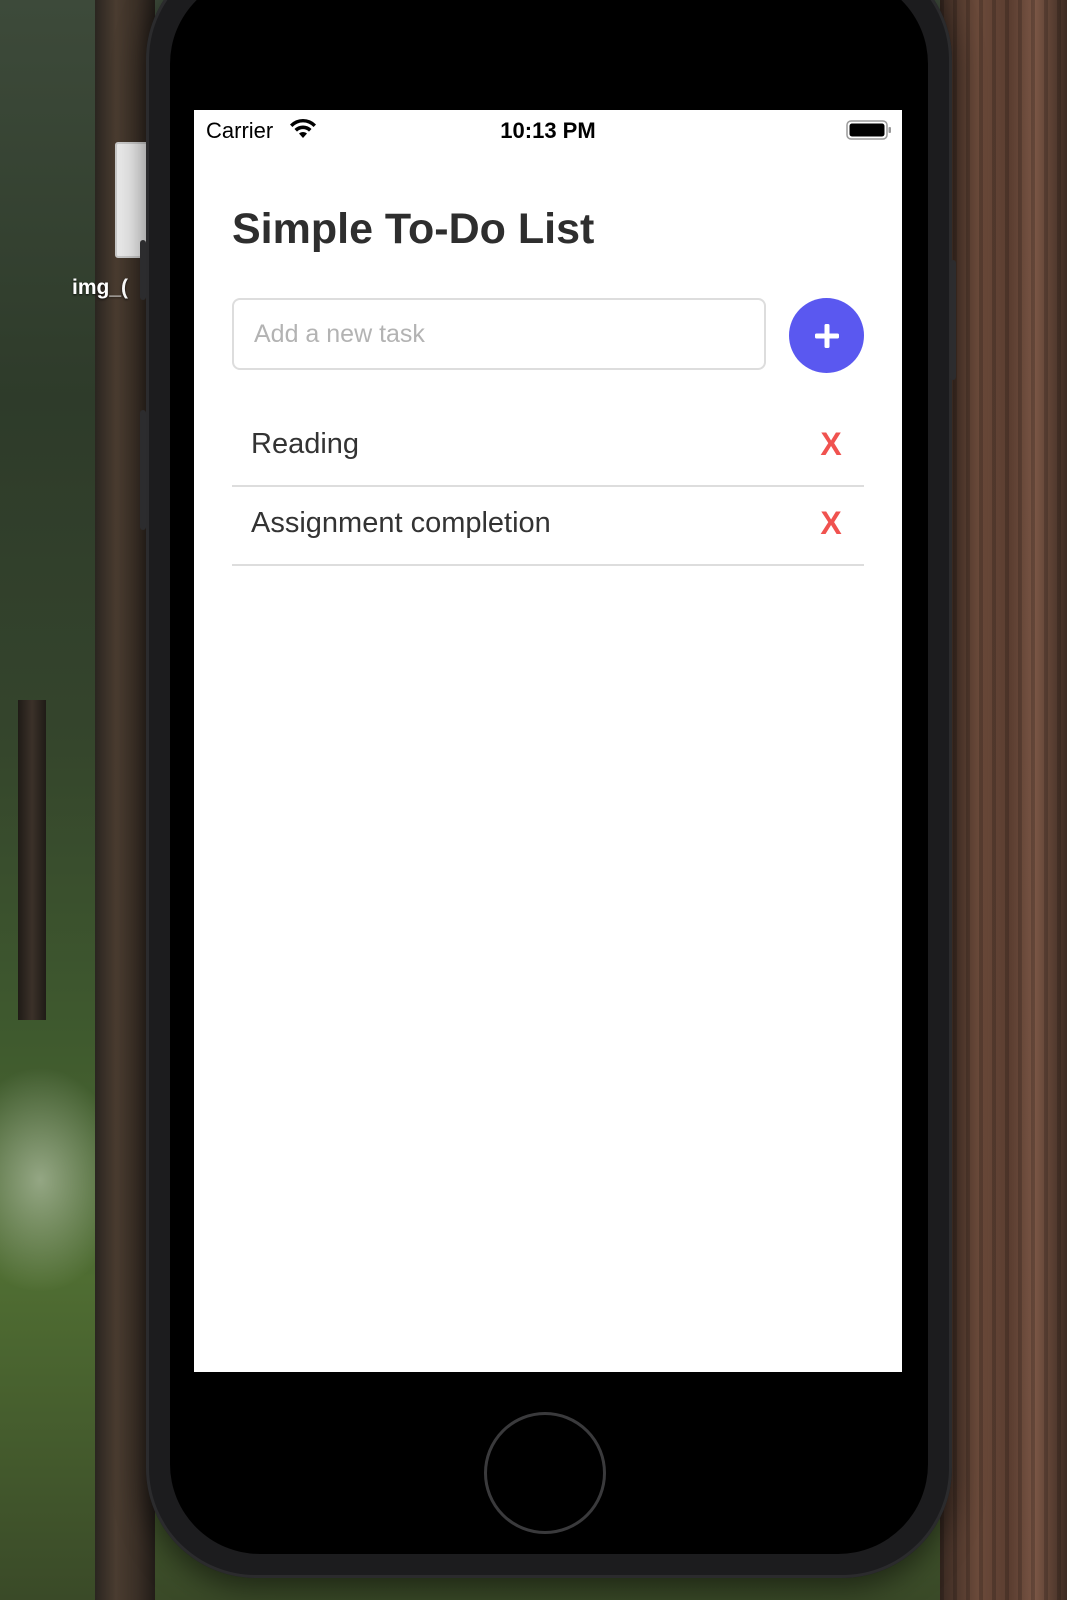 Image resolution: width=1067 pixels, height=1600 pixels. What do you see at coordinates (401, 523) in the screenshot?
I see `task-text: Assignment completion` at bounding box center [401, 523].